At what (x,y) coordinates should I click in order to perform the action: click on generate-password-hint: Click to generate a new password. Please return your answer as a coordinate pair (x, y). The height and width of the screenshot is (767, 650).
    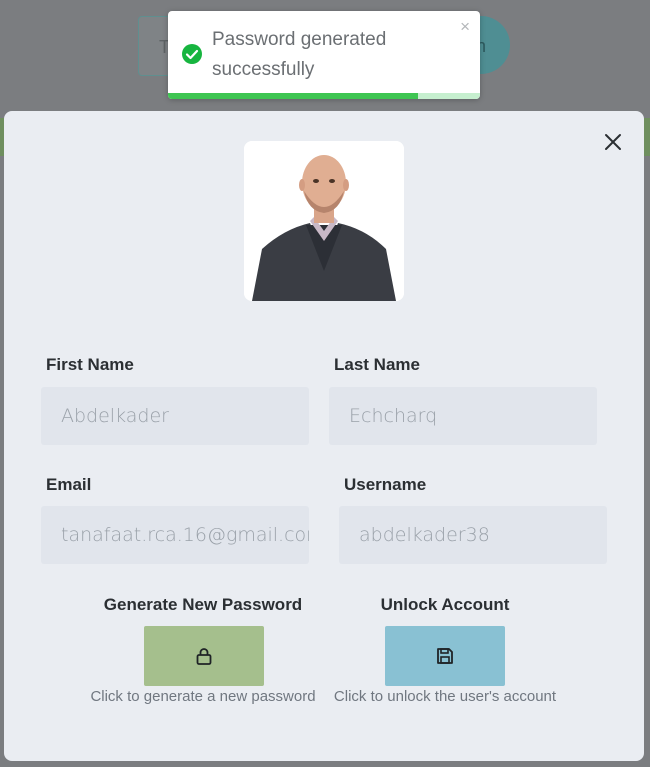
    Looking at the image, I should click on (203, 696).